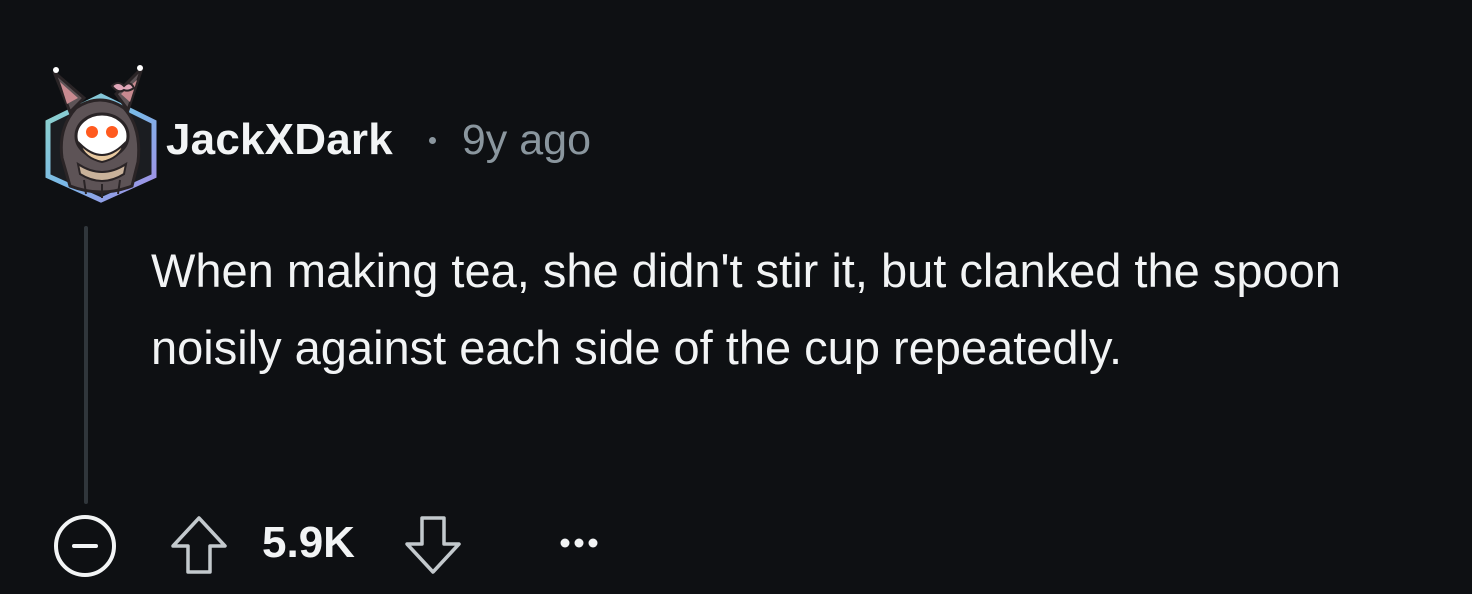  I want to click on comment-header: JackXDark 9y ago, so click(378, 140).